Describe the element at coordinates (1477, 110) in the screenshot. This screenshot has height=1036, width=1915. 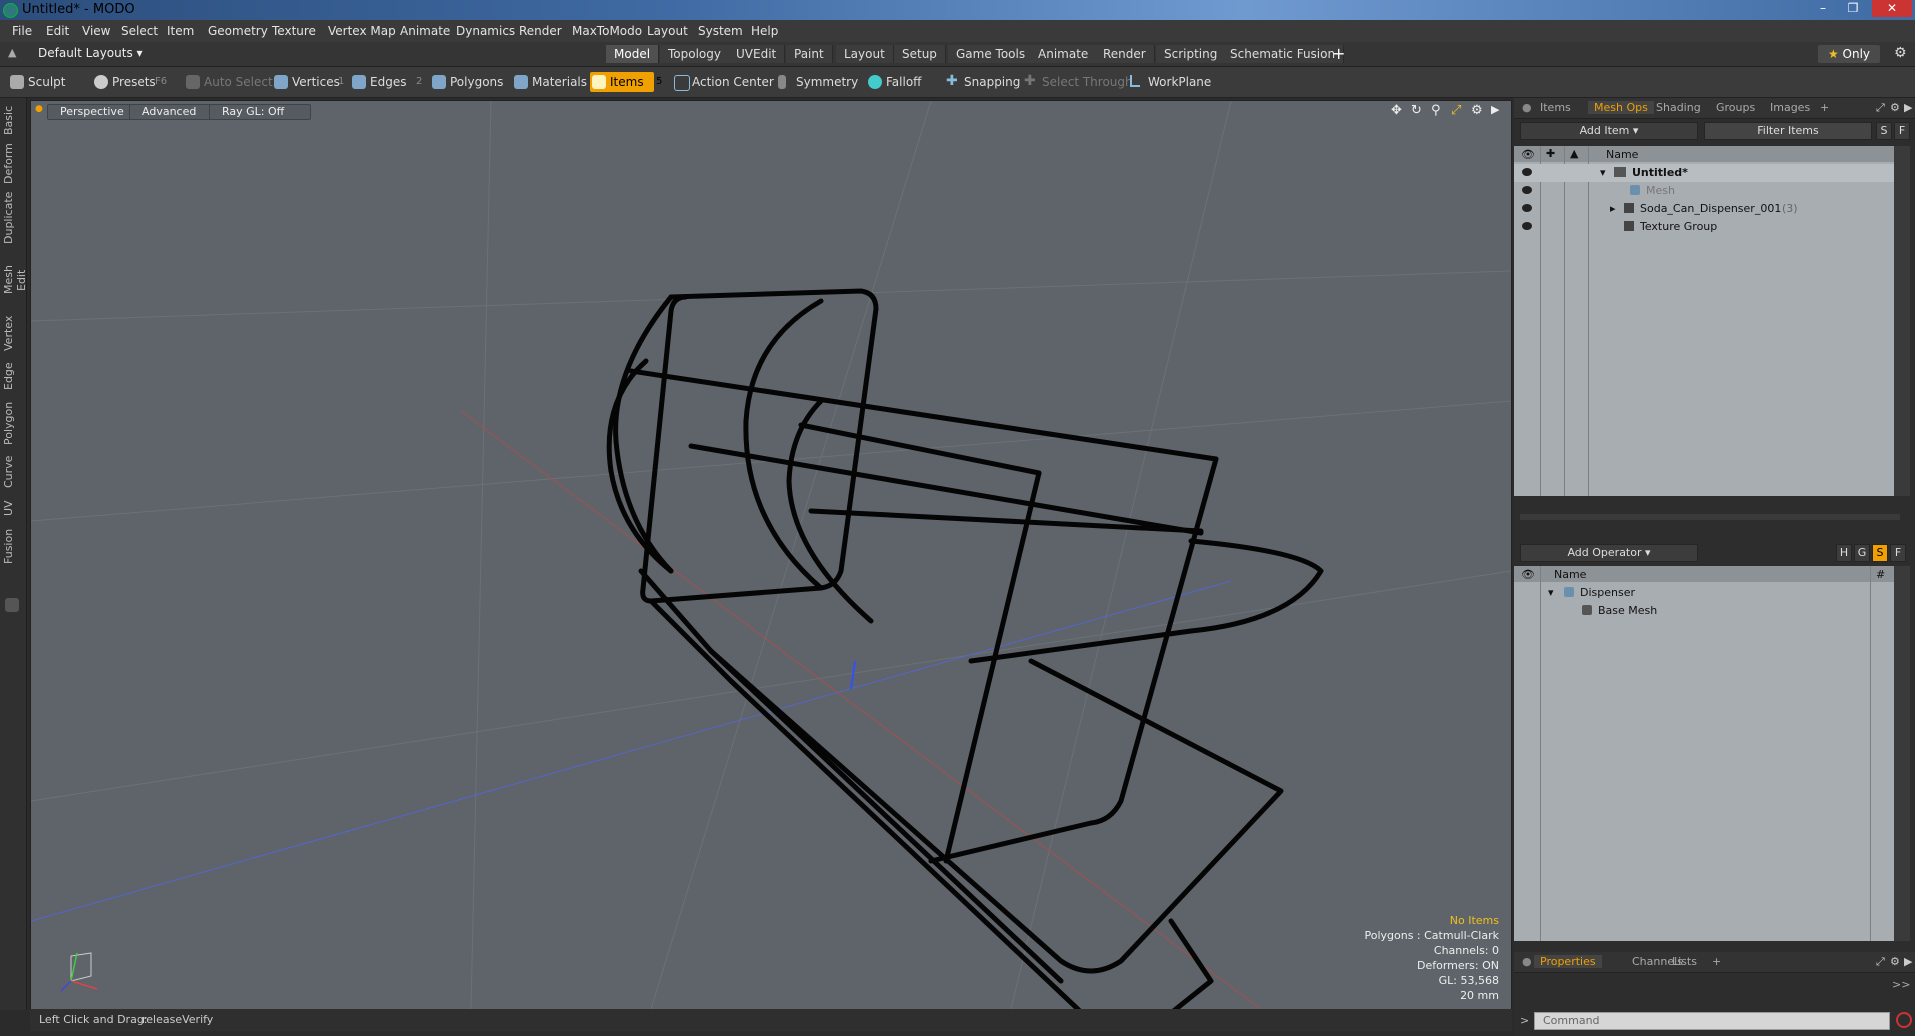
I see `viewport-settings-icon: ⚙` at that location.